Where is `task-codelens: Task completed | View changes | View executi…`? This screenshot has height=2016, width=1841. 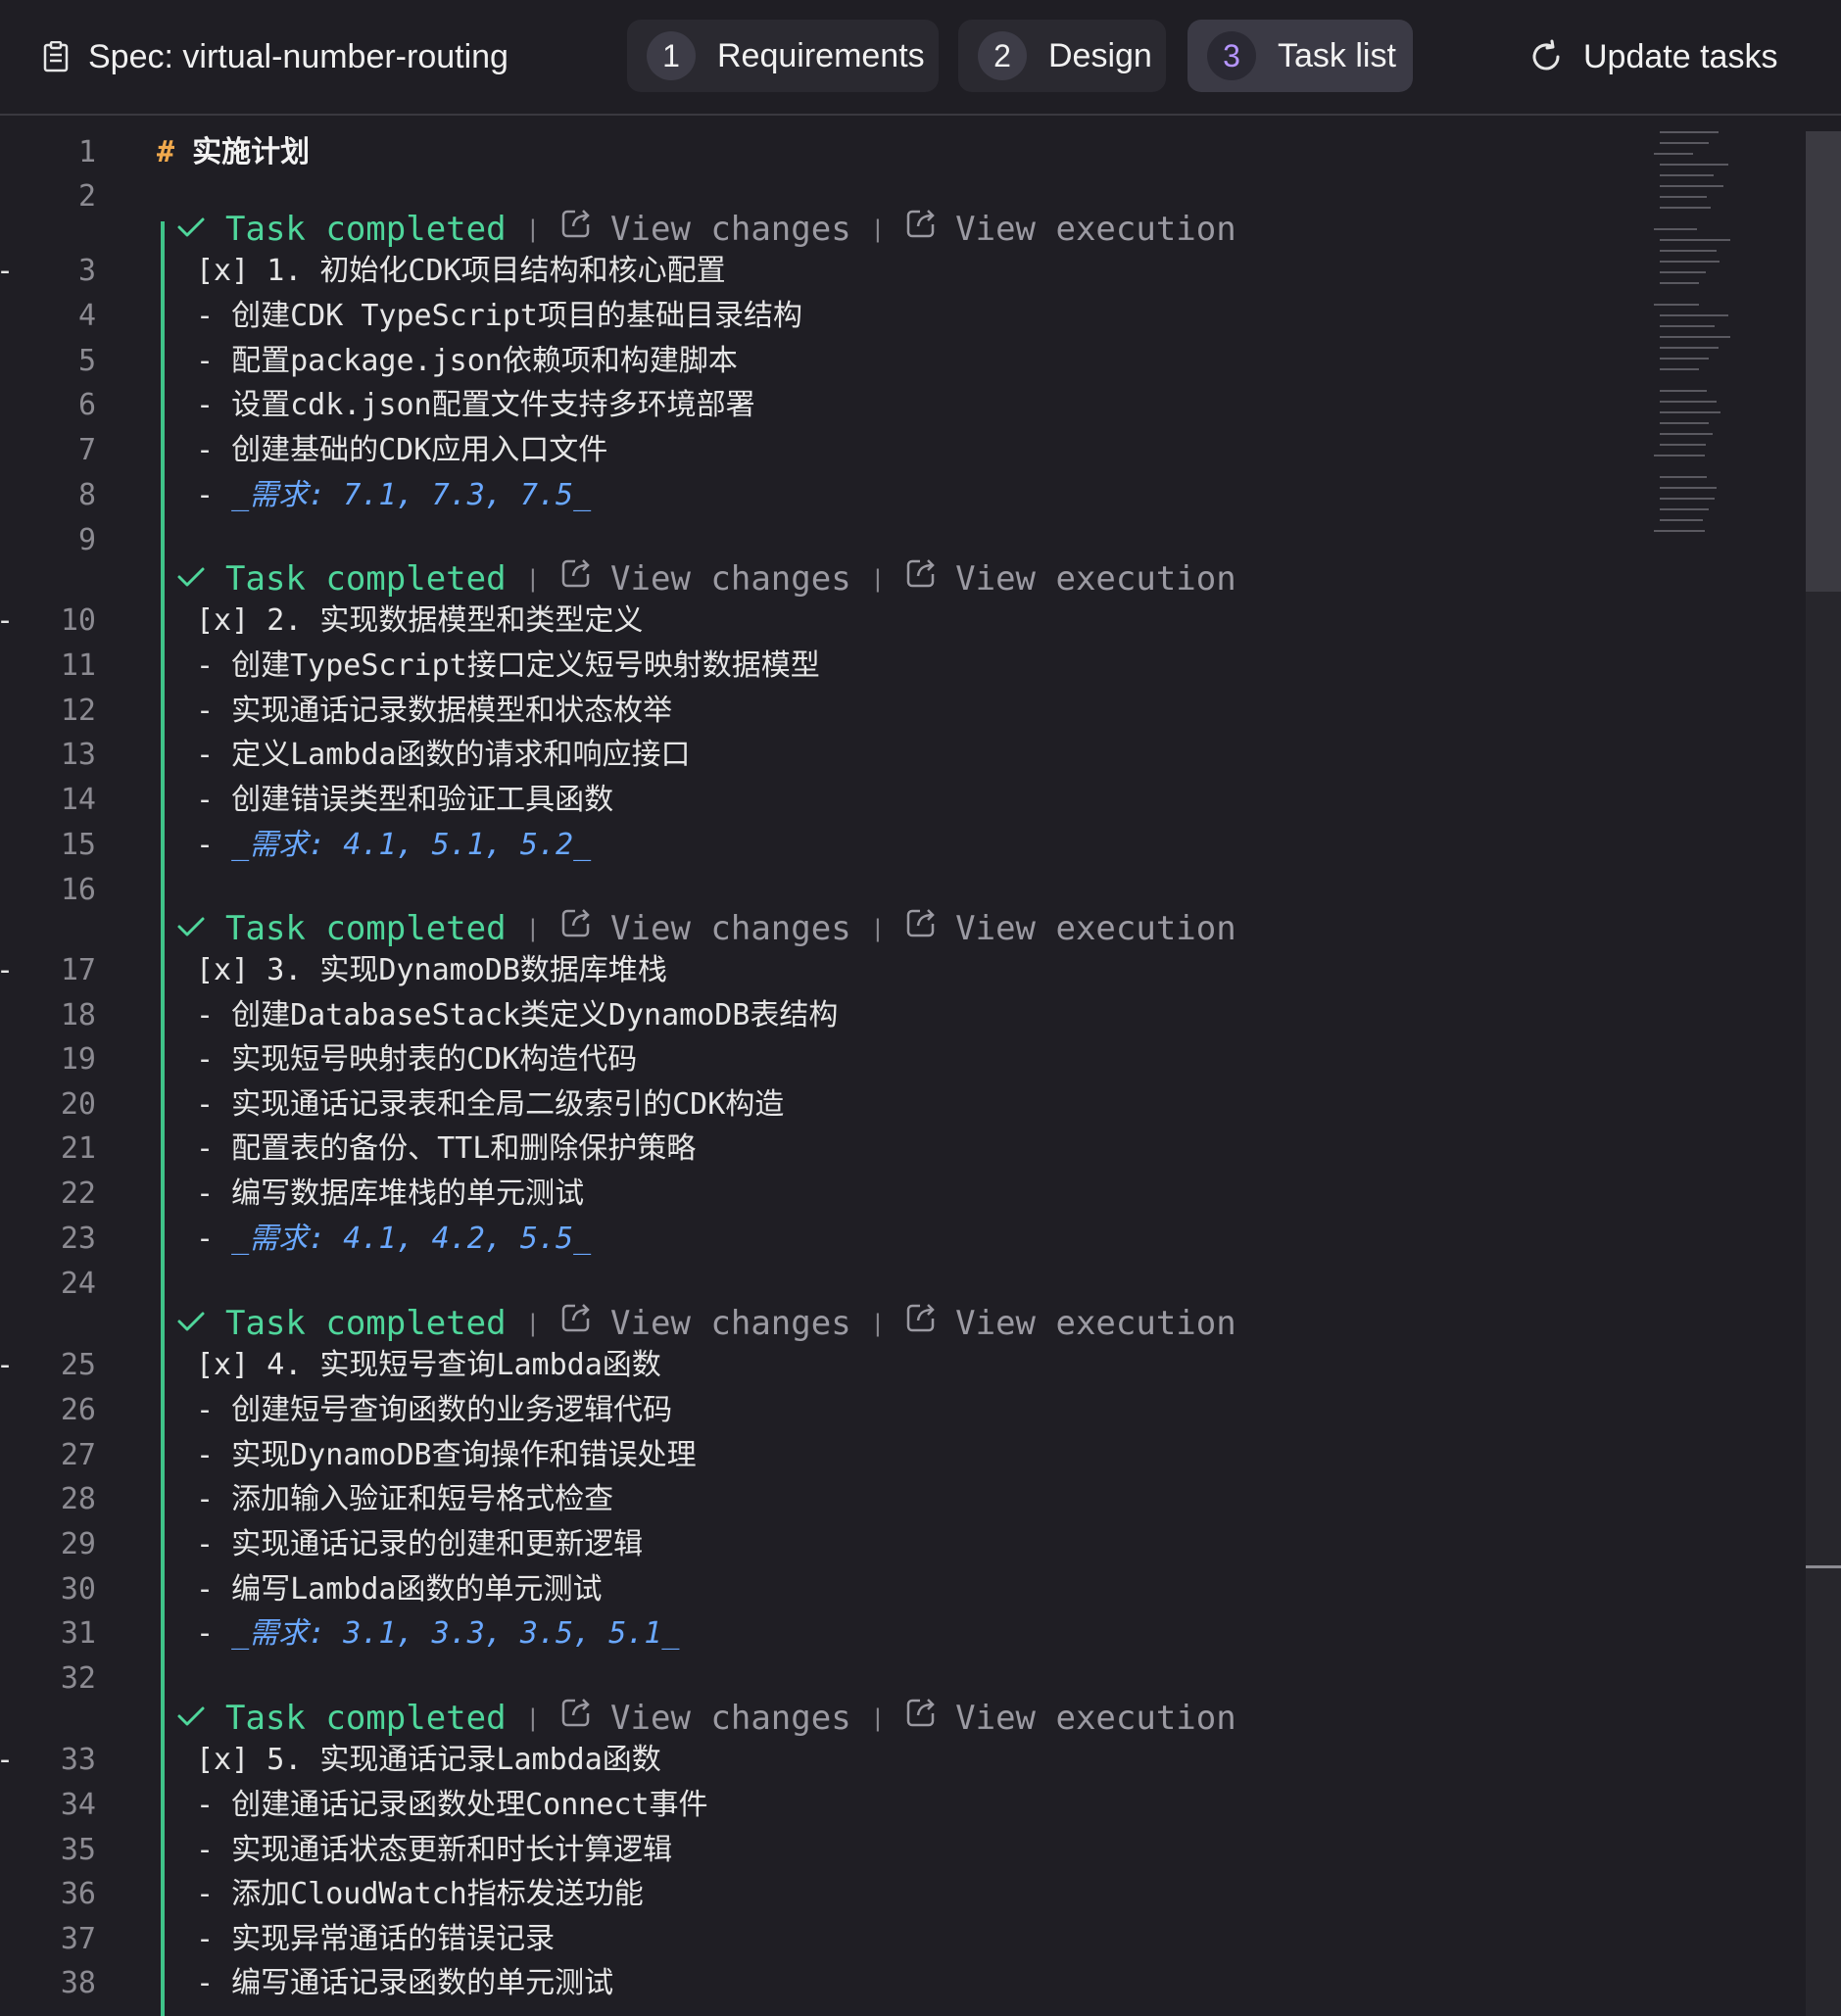 task-codelens: Task completed | View changes | View executi… is located at coordinates (706, 928).